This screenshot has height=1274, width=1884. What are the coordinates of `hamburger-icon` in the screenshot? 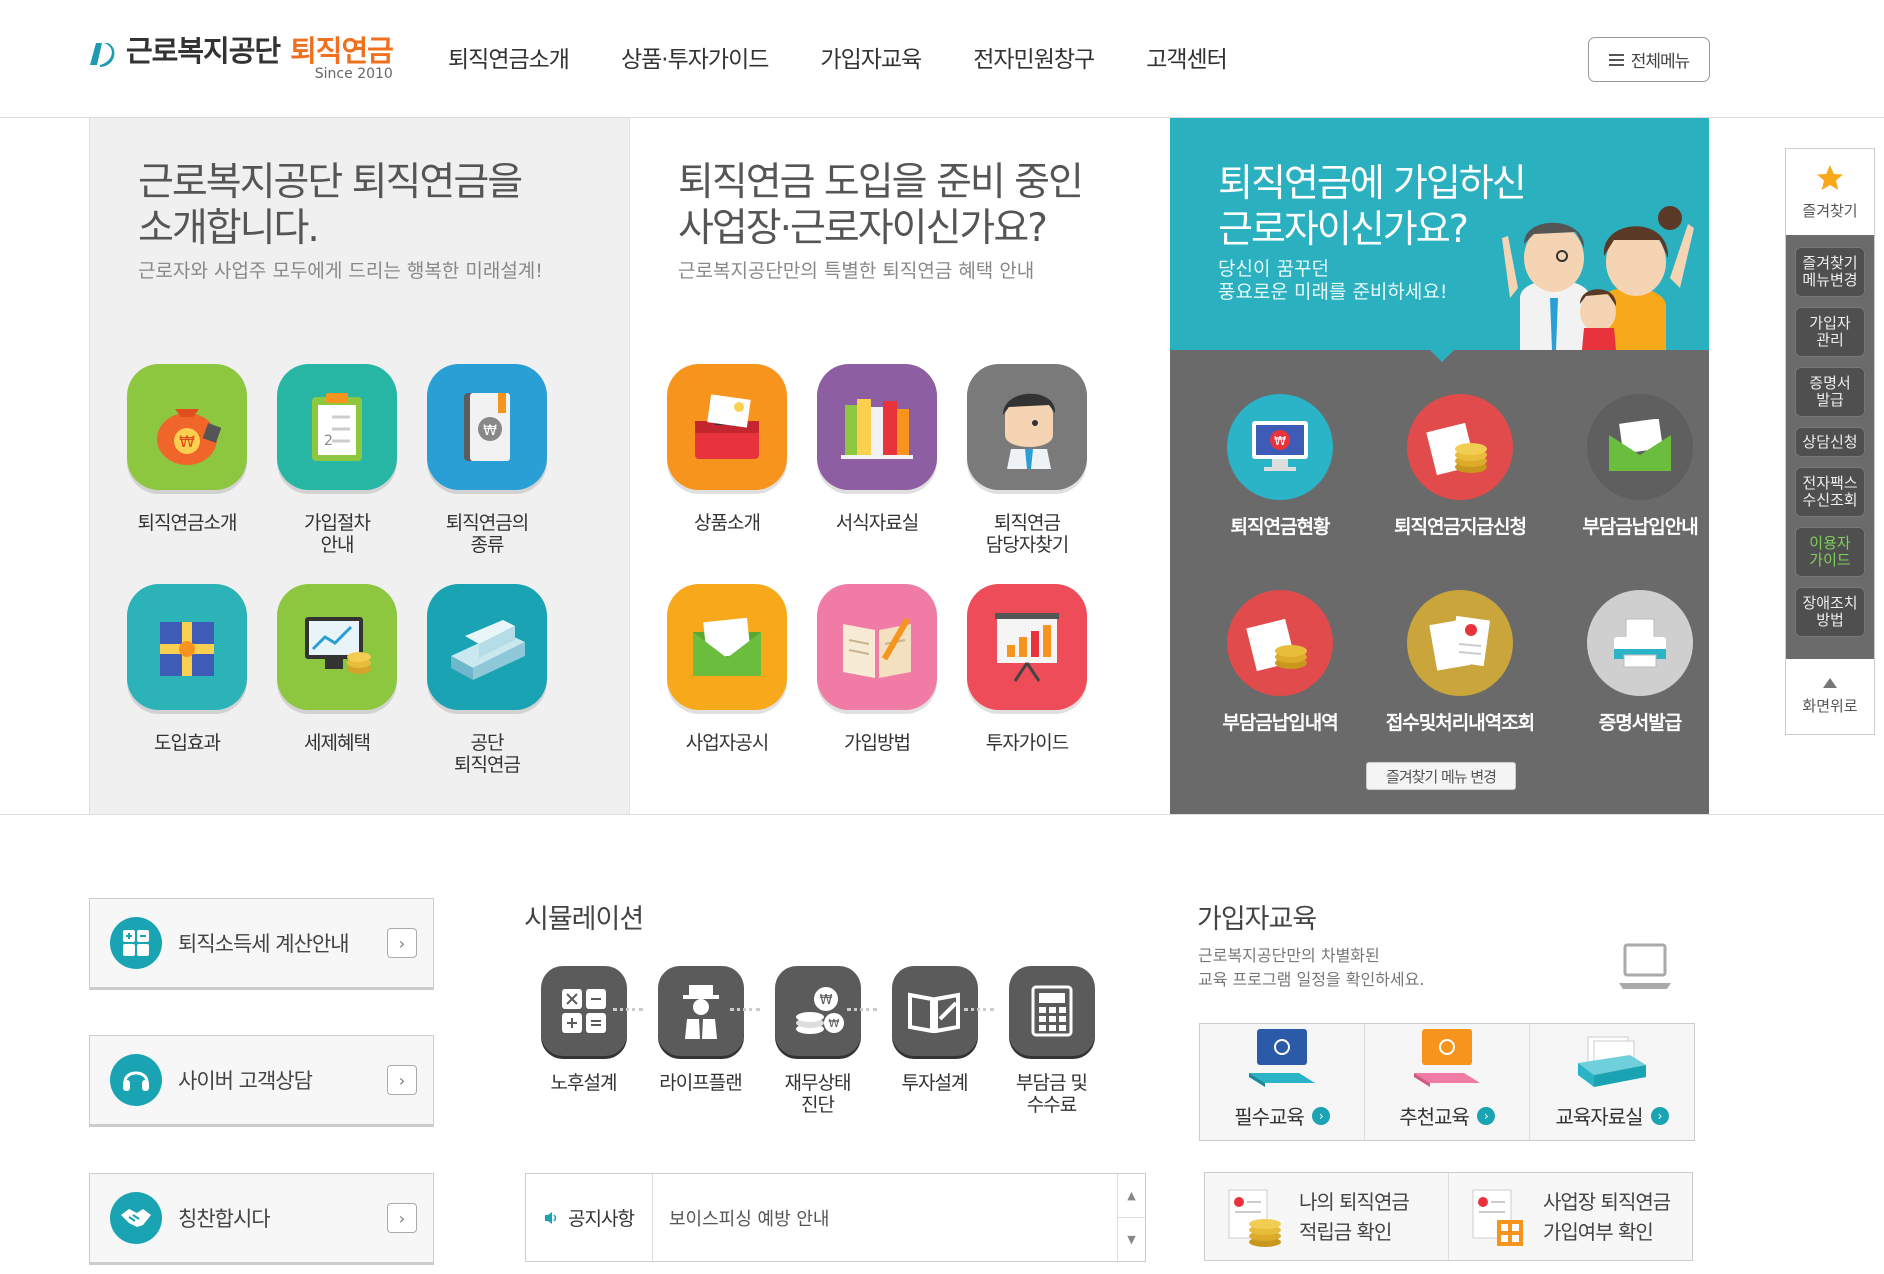 It's located at (1616, 59).